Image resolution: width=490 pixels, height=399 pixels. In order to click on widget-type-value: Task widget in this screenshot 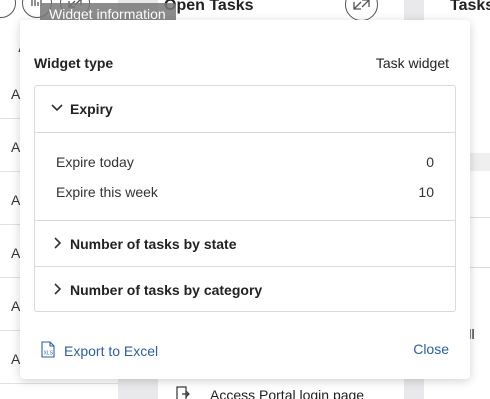, I will do `click(412, 63)`.